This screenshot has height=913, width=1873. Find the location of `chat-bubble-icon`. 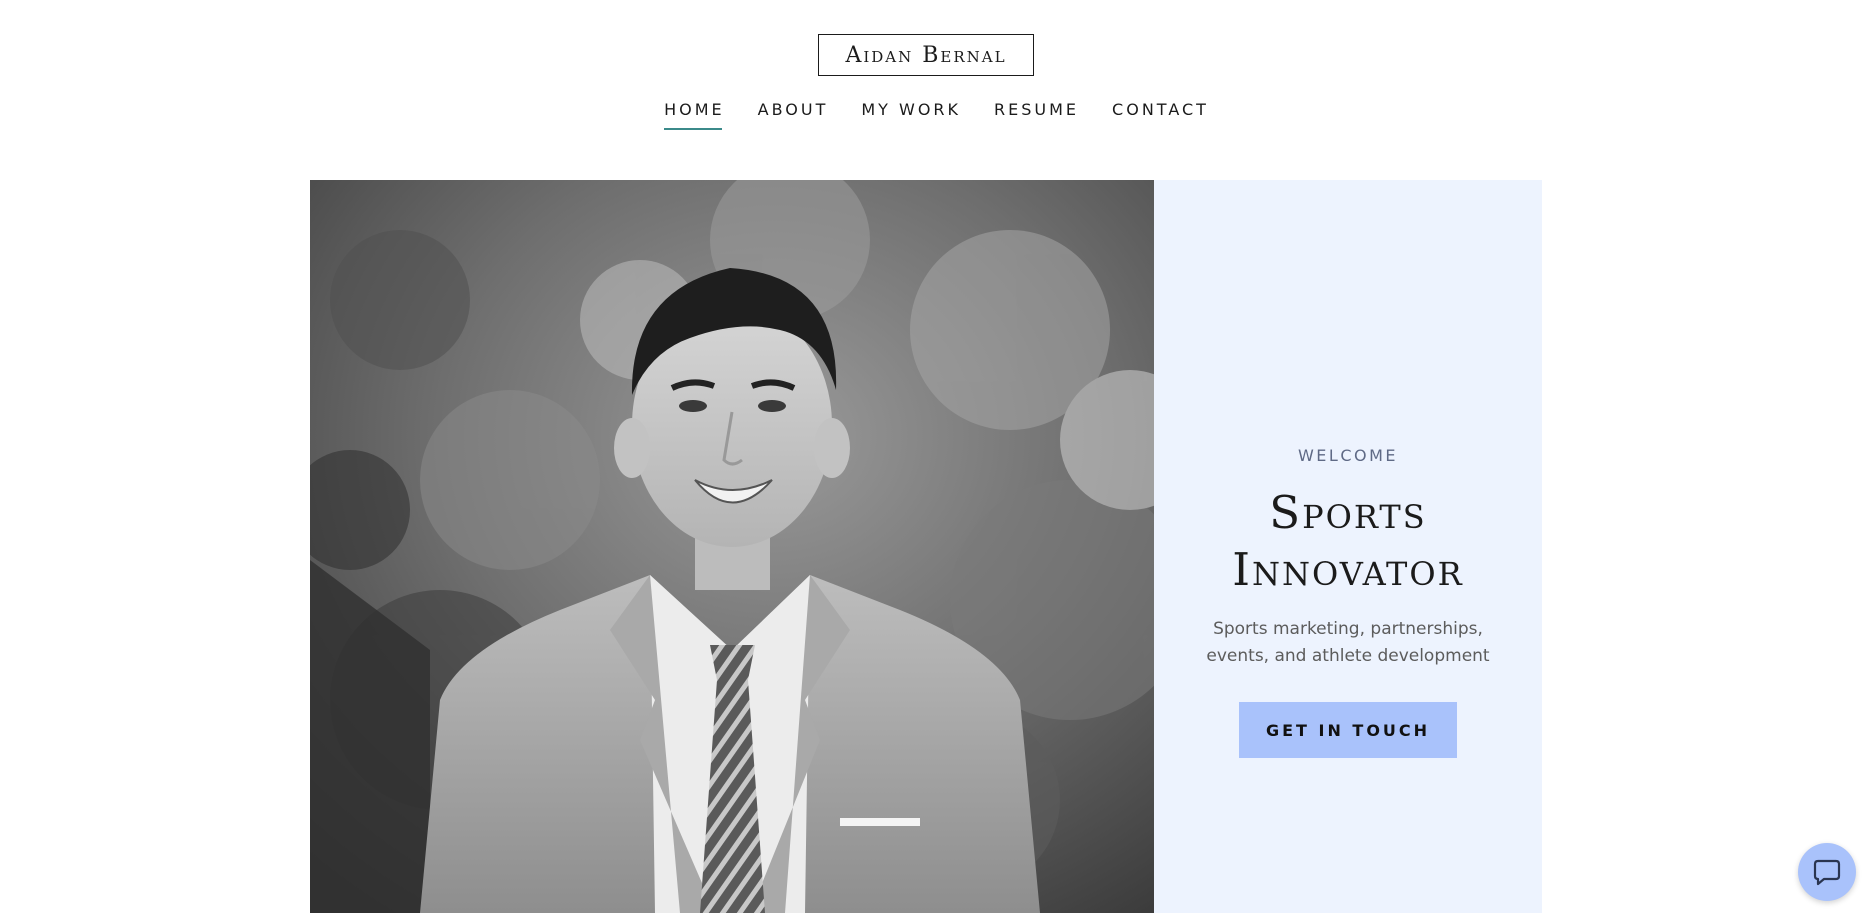

chat-bubble-icon is located at coordinates (1827, 872).